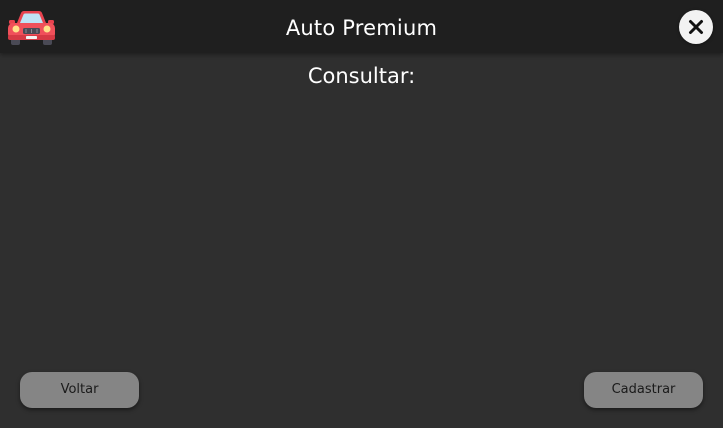  Describe the element at coordinates (643, 390) in the screenshot. I see `register-button: Cadastrar` at that location.